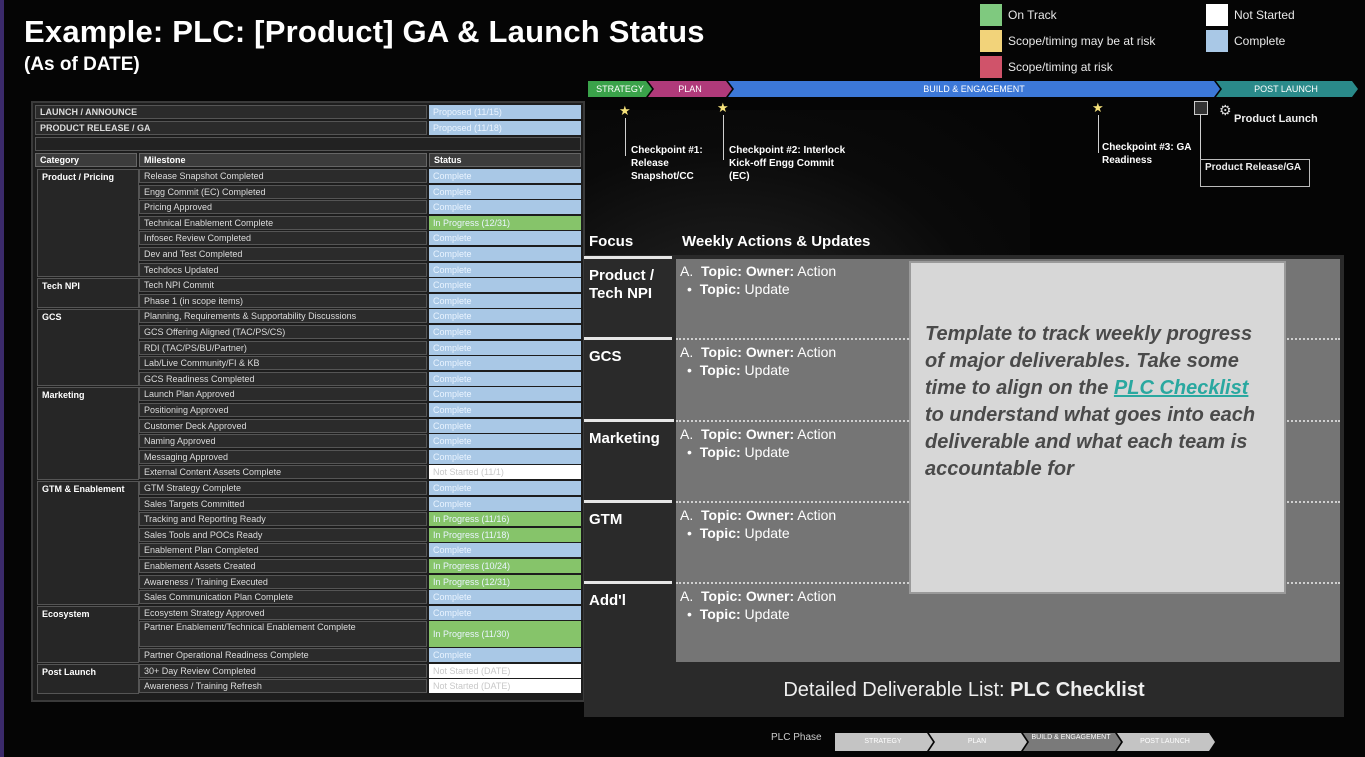 This screenshot has width=1365, height=757. I want to click on category-cell: Tech NPI, so click(88, 293).